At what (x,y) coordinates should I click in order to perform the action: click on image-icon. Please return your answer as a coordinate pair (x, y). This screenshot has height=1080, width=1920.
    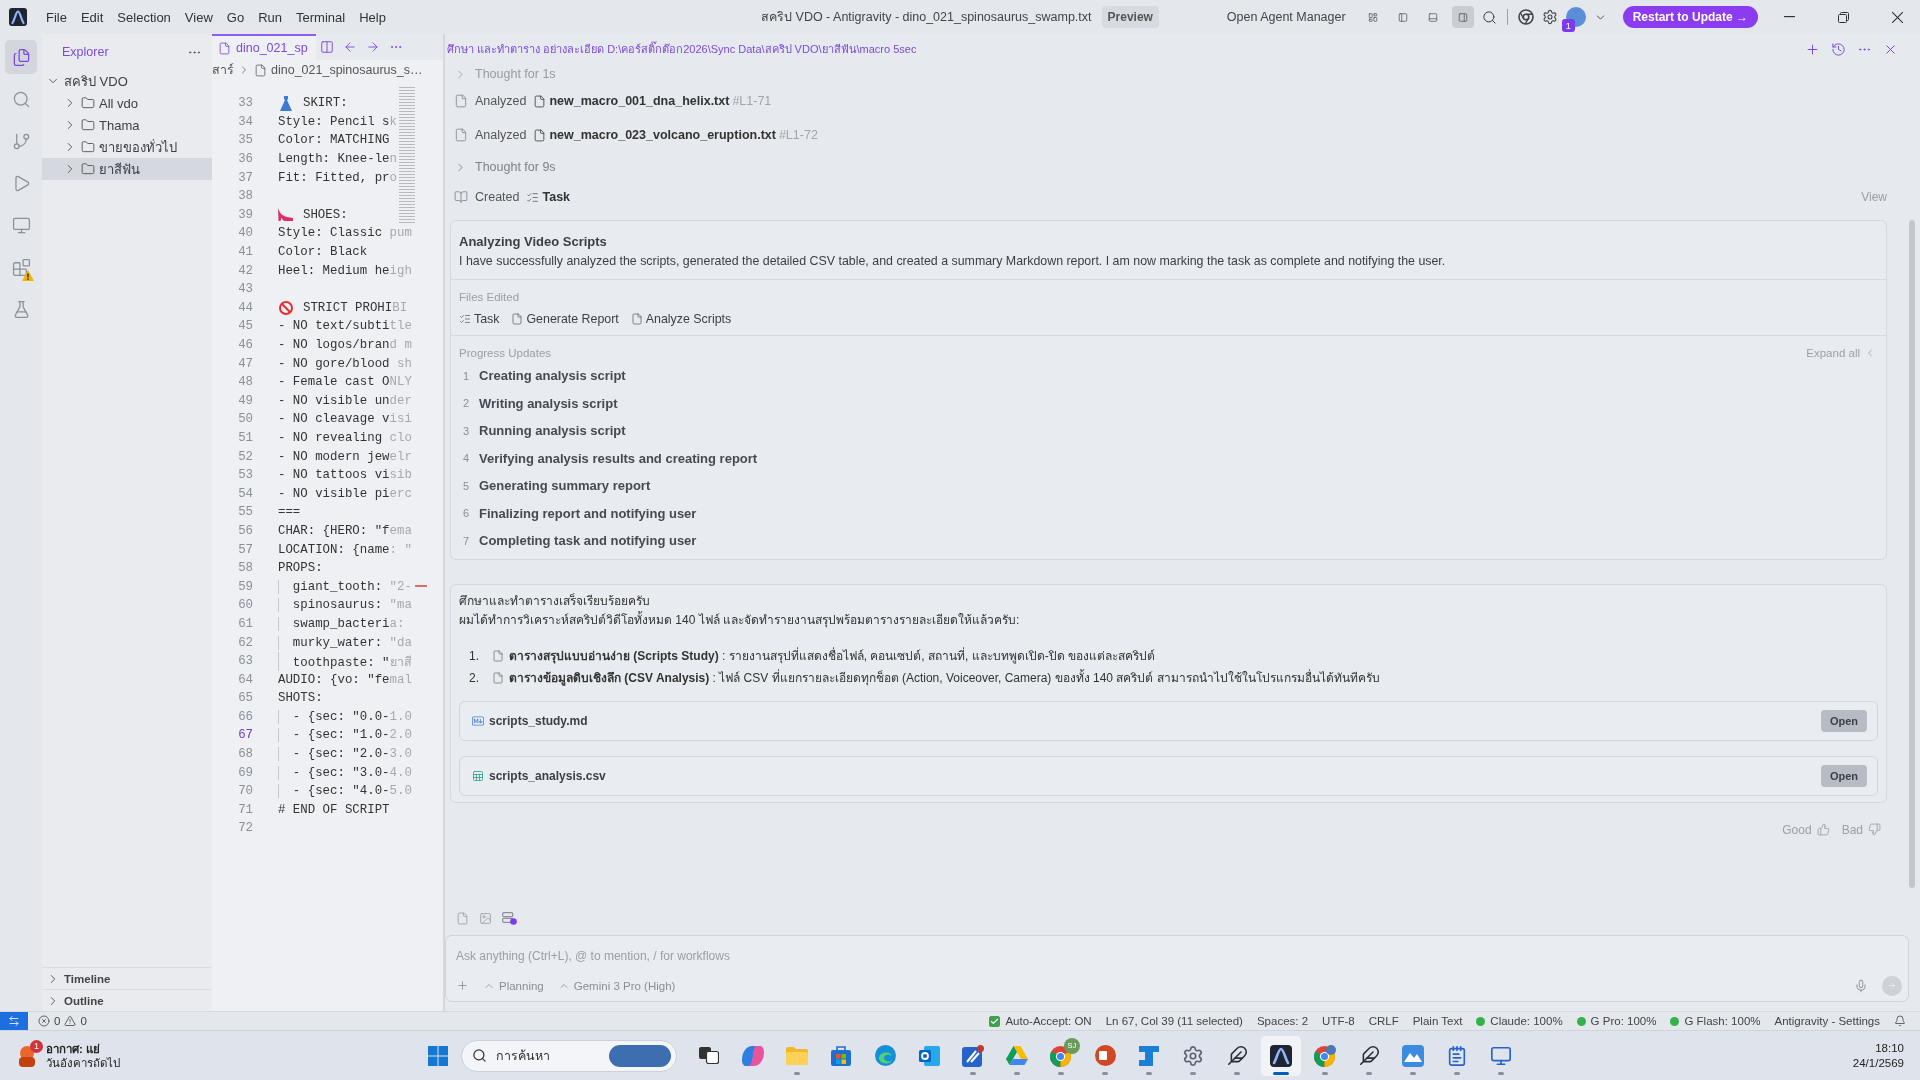
    Looking at the image, I should click on (485, 918).